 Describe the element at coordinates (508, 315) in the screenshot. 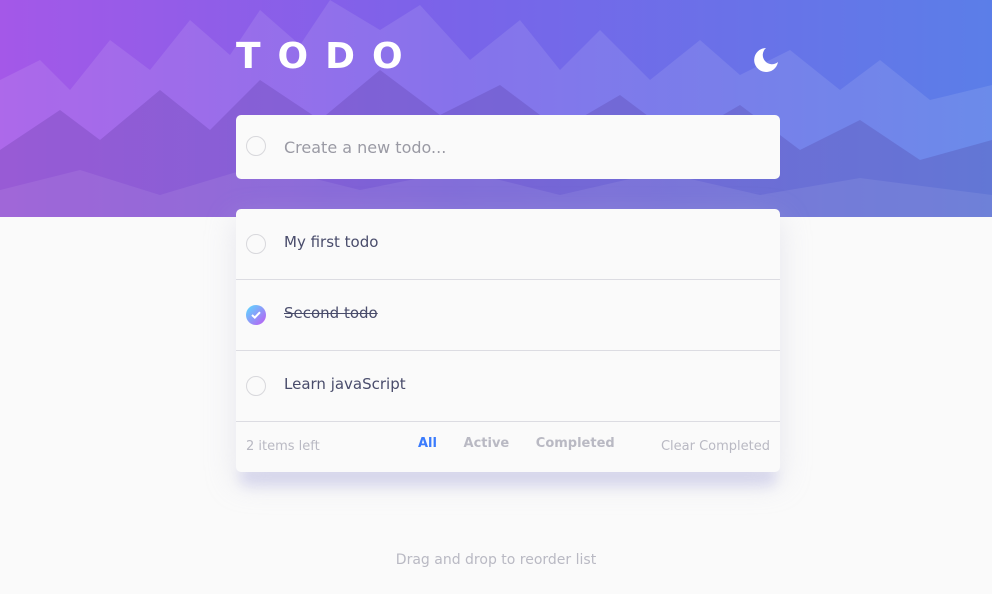

I see `todo-item: Second todo` at that location.